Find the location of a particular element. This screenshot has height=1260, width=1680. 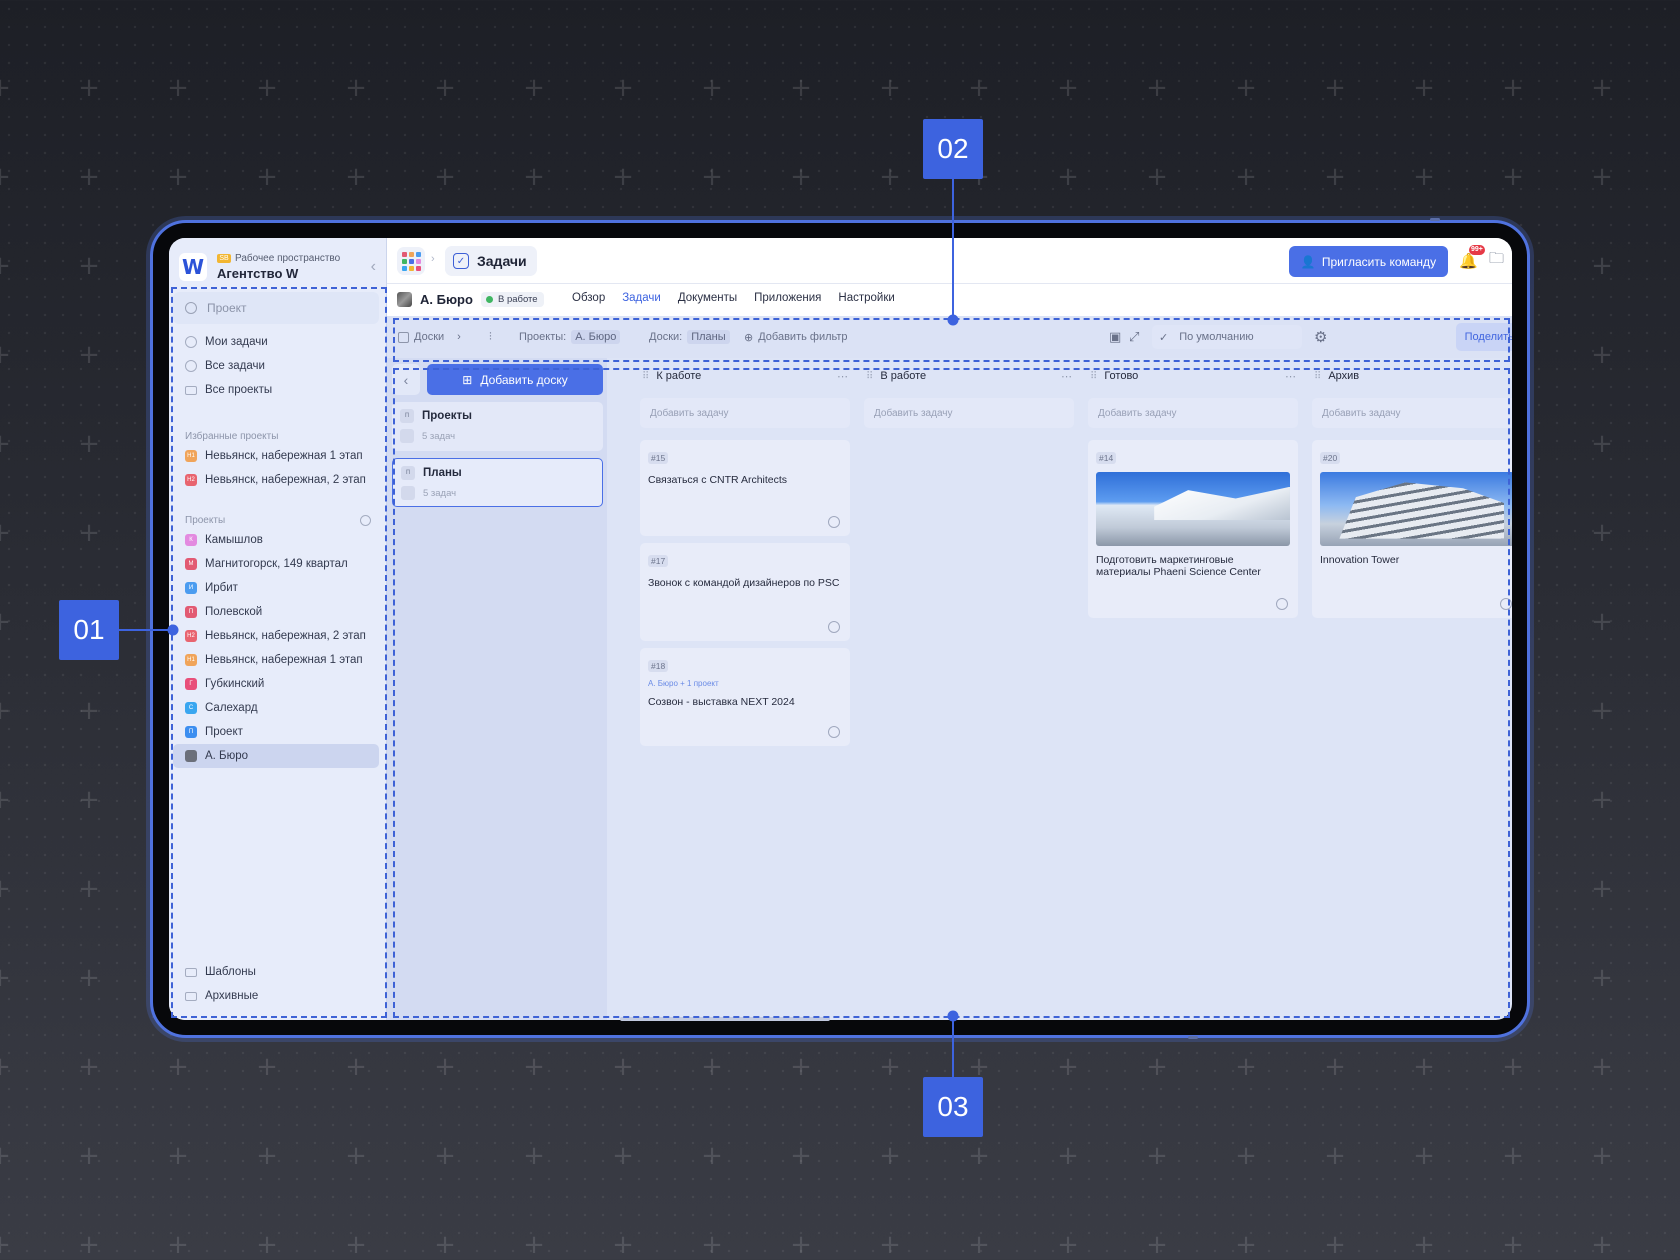

share-button: Поделиться is located at coordinates (1484, 337).